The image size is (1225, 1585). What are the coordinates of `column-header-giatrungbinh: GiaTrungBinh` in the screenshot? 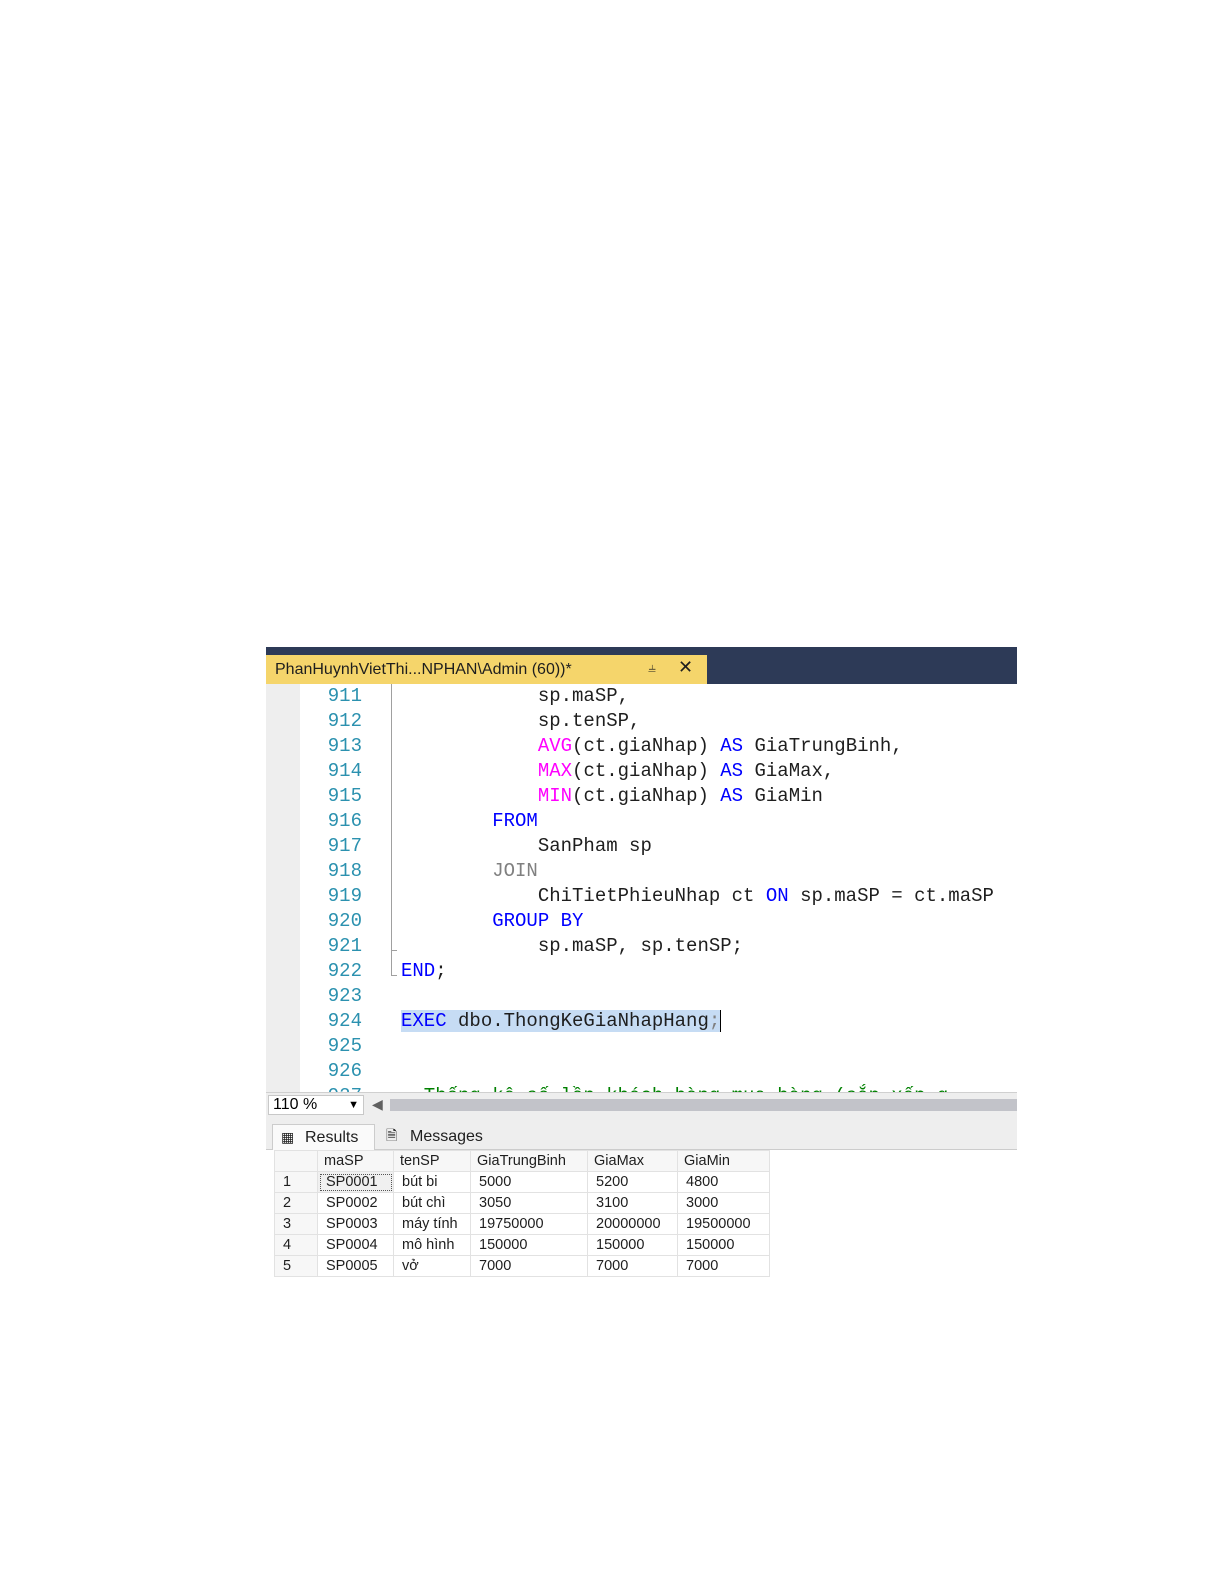 It's located at (529, 1161).